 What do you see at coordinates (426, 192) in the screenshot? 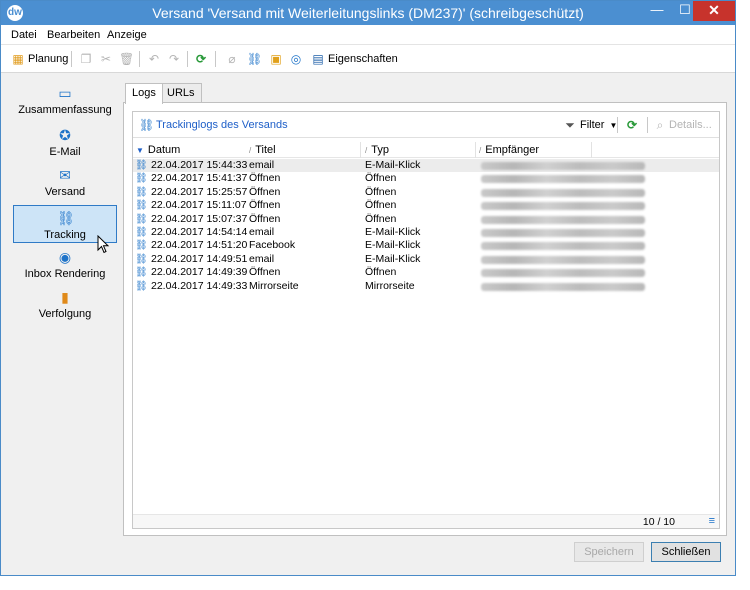
I see `table-row: ⛓ 22.04.2017 15:25:57 Öffnen Öffnen` at bounding box center [426, 192].